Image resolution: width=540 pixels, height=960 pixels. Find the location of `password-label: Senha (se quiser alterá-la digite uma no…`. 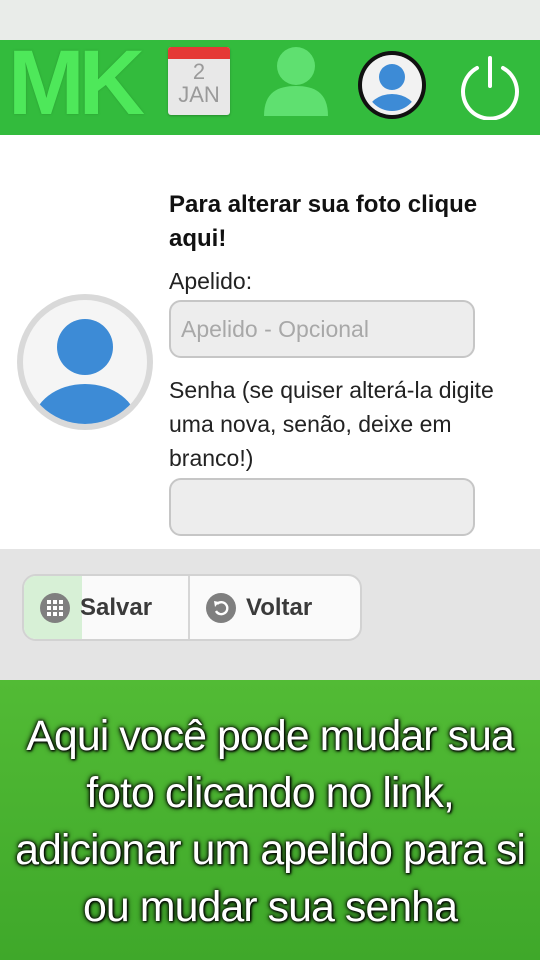

password-label: Senha (se quiser alterá-la digite uma no… is located at coordinates (331, 424).